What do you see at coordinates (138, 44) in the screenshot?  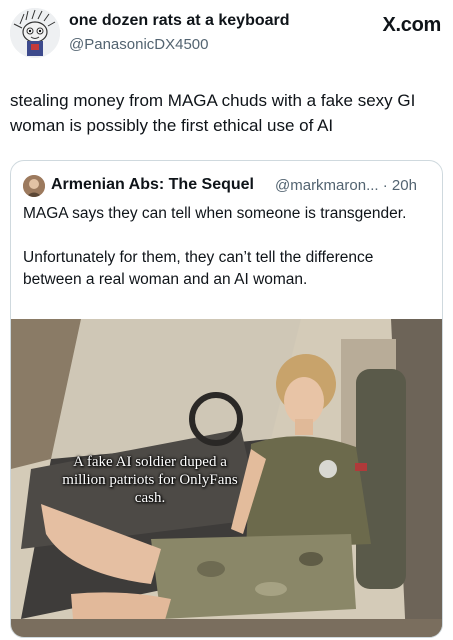 I see `author-handle: @PanasonicDX4500` at bounding box center [138, 44].